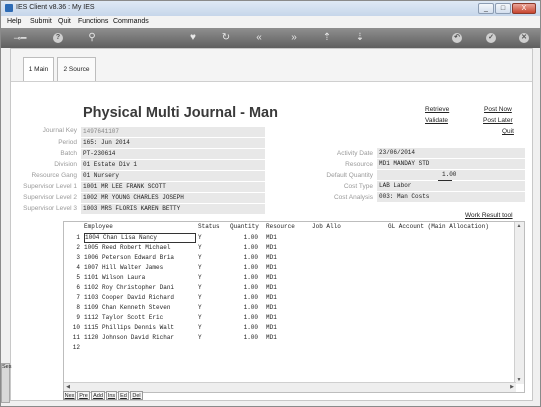  Describe the element at coordinates (326, 226) in the screenshot. I see `column-header-job-allo: Job Allo` at that location.